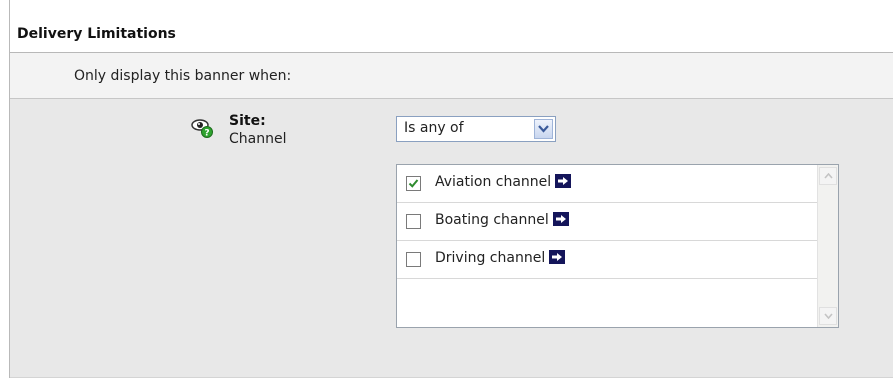  What do you see at coordinates (828, 176) in the screenshot?
I see `scroll-up-icon` at bounding box center [828, 176].